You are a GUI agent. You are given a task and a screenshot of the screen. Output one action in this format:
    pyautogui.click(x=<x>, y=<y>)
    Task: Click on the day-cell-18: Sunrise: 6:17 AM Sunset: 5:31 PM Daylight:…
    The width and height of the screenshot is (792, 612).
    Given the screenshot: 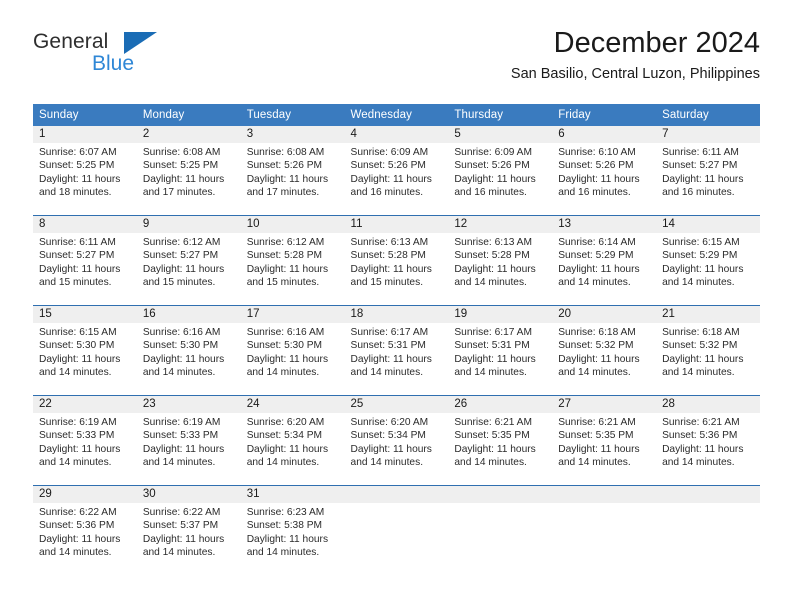 What is the action you would take?
    pyautogui.click(x=397, y=359)
    